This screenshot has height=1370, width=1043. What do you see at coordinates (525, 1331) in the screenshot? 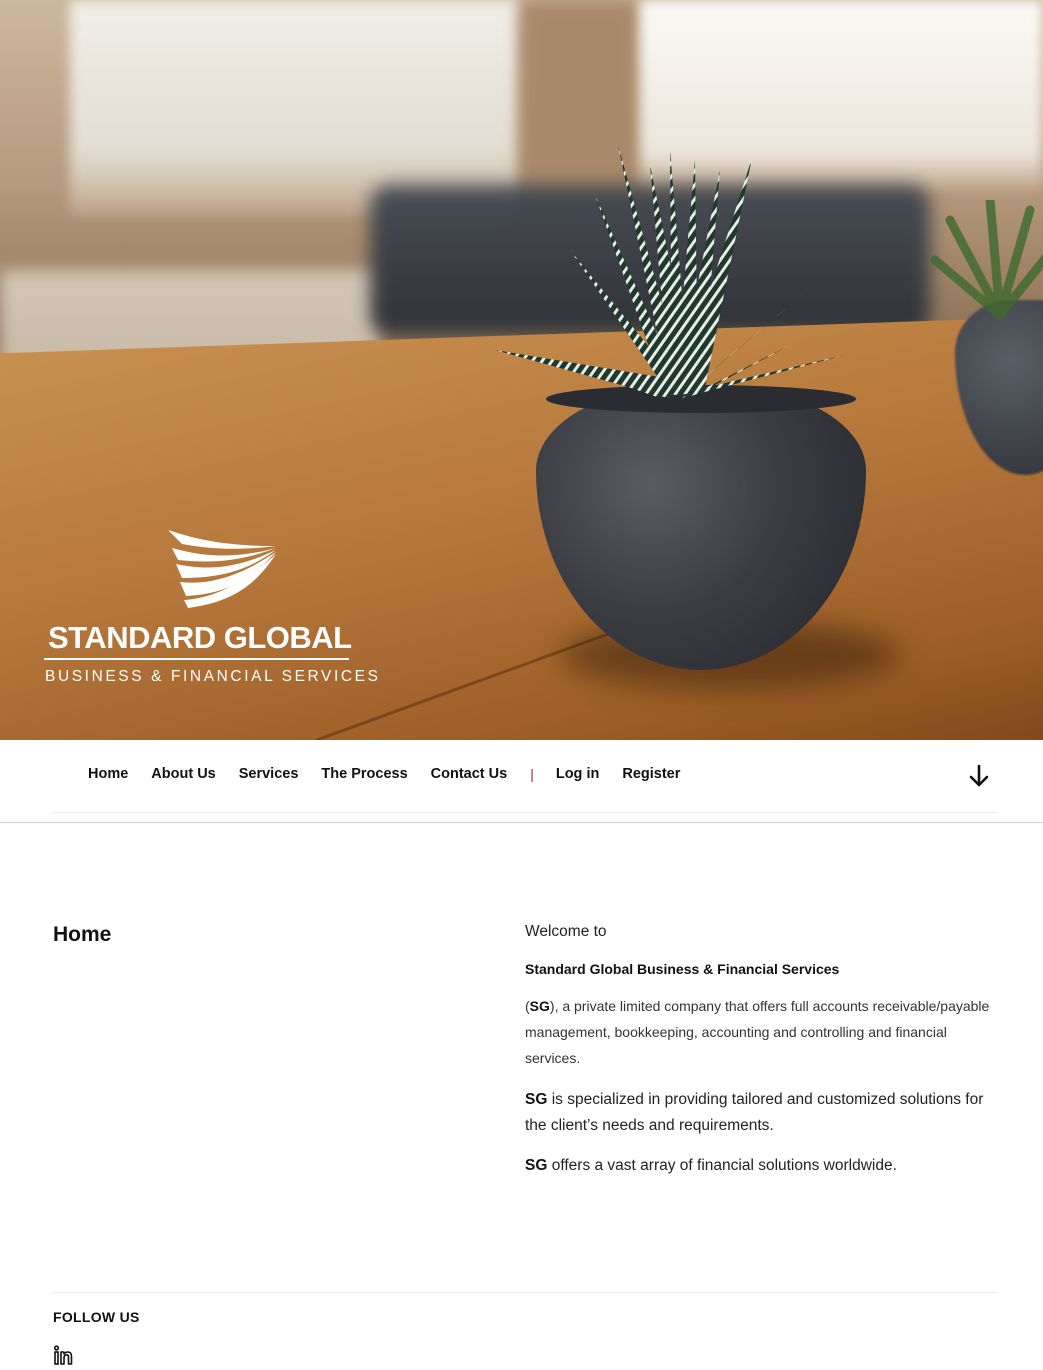
I see `footer: FOLLOW US` at bounding box center [525, 1331].